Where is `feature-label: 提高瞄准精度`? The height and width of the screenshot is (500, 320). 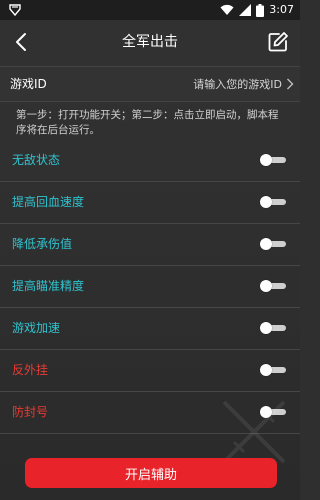
feature-label: 提高瞄准精度 is located at coordinates (48, 286).